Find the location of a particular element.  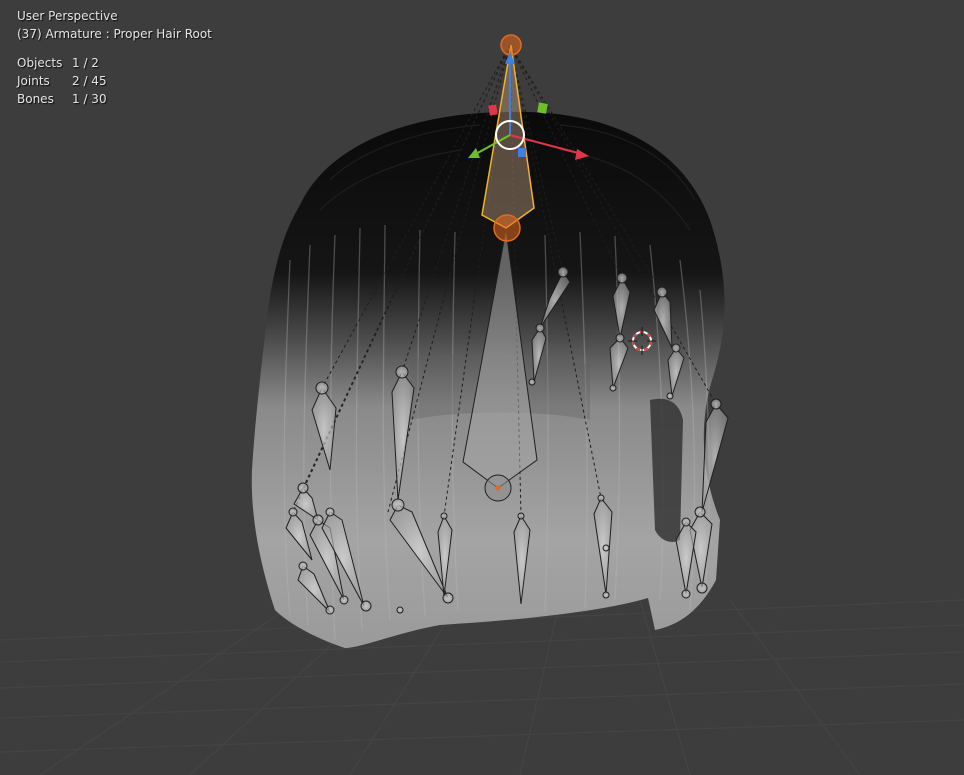

bone-tail-joint is located at coordinates (507, 228).